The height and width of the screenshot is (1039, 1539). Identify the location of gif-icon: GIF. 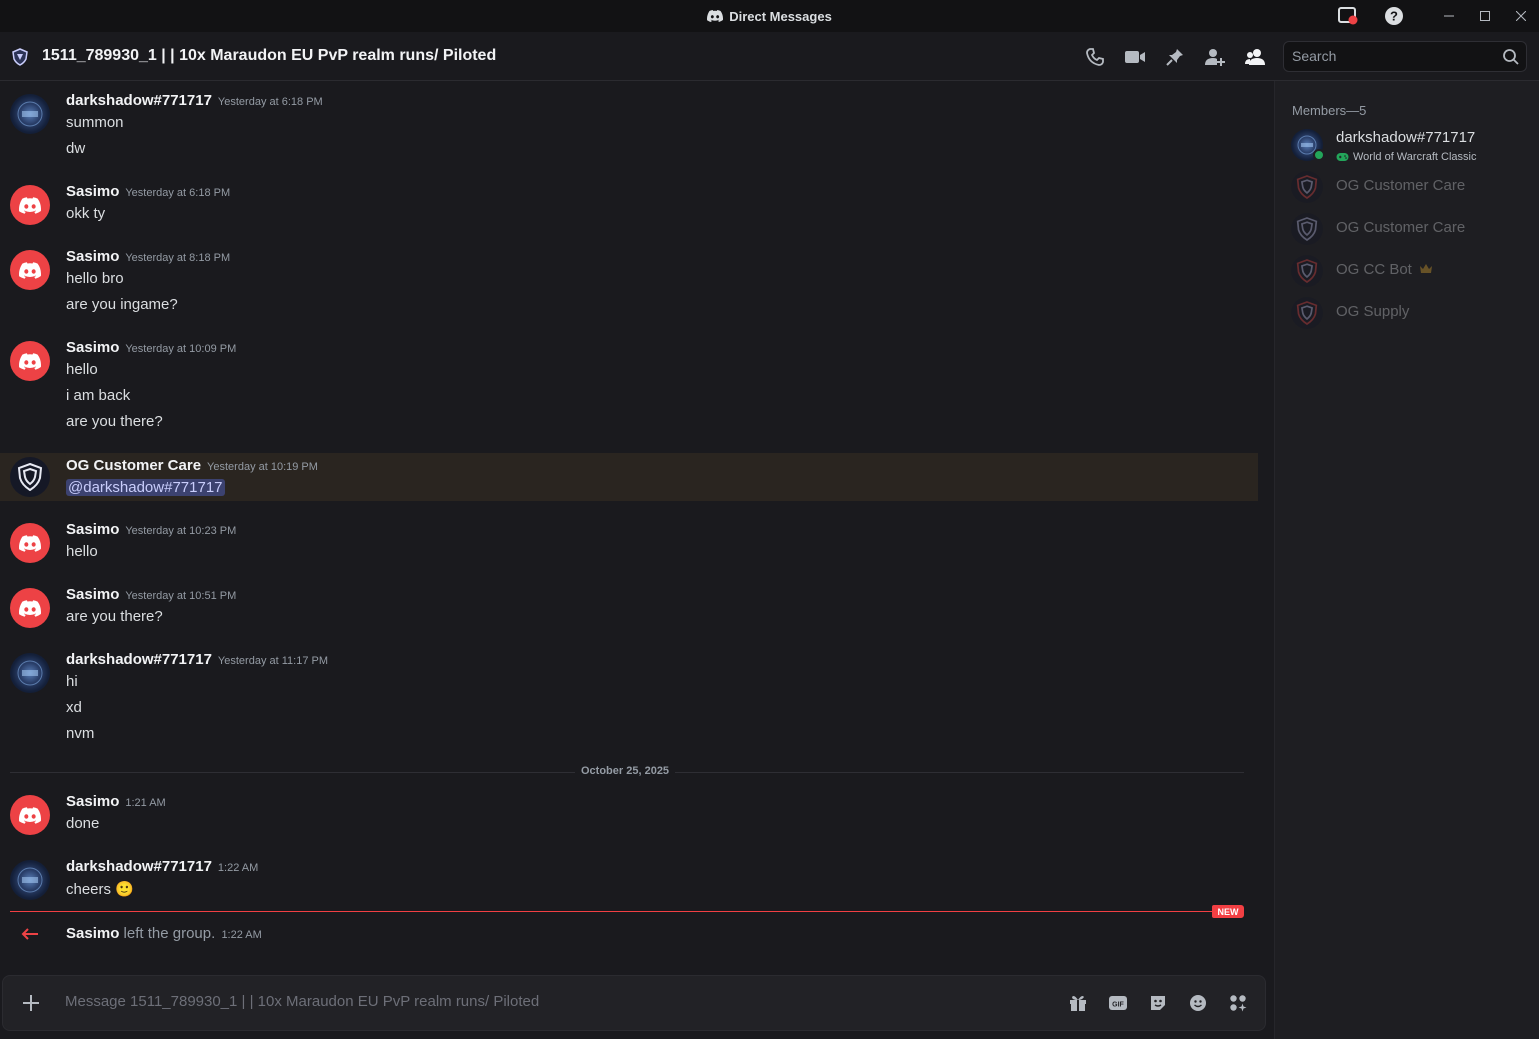
(1118, 1003).